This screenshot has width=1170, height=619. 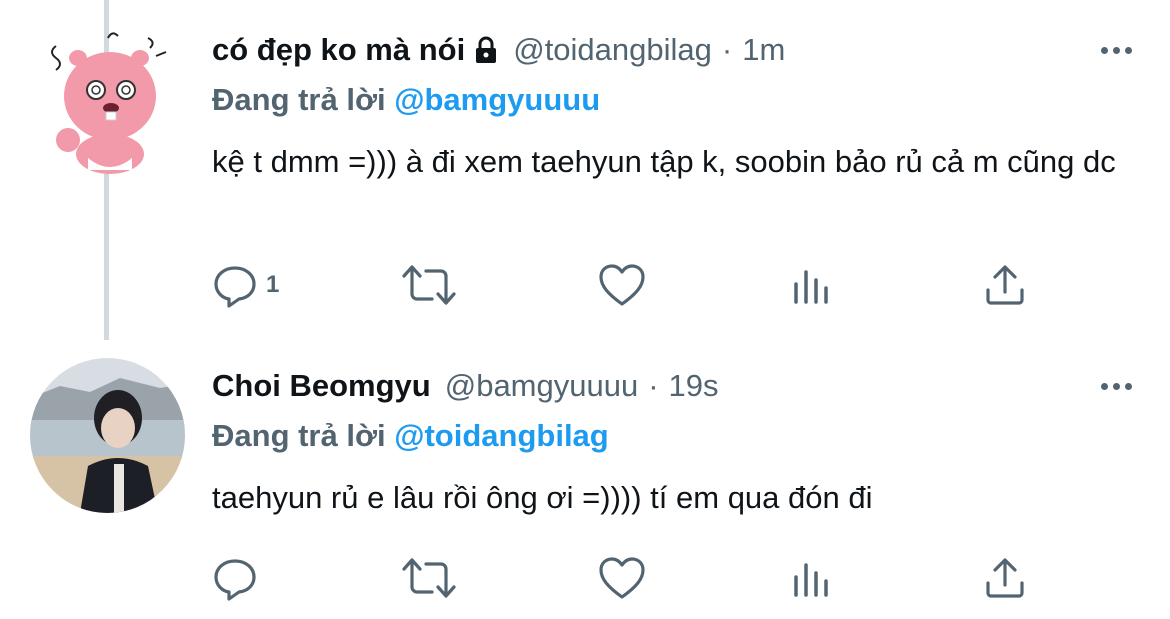 I want to click on reply-count: 1, so click(x=273, y=284).